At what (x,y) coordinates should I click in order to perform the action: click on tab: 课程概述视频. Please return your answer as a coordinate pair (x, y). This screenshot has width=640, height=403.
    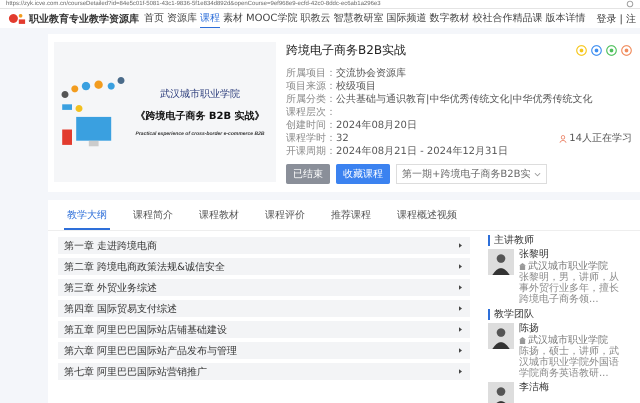
    Looking at the image, I should click on (427, 218).